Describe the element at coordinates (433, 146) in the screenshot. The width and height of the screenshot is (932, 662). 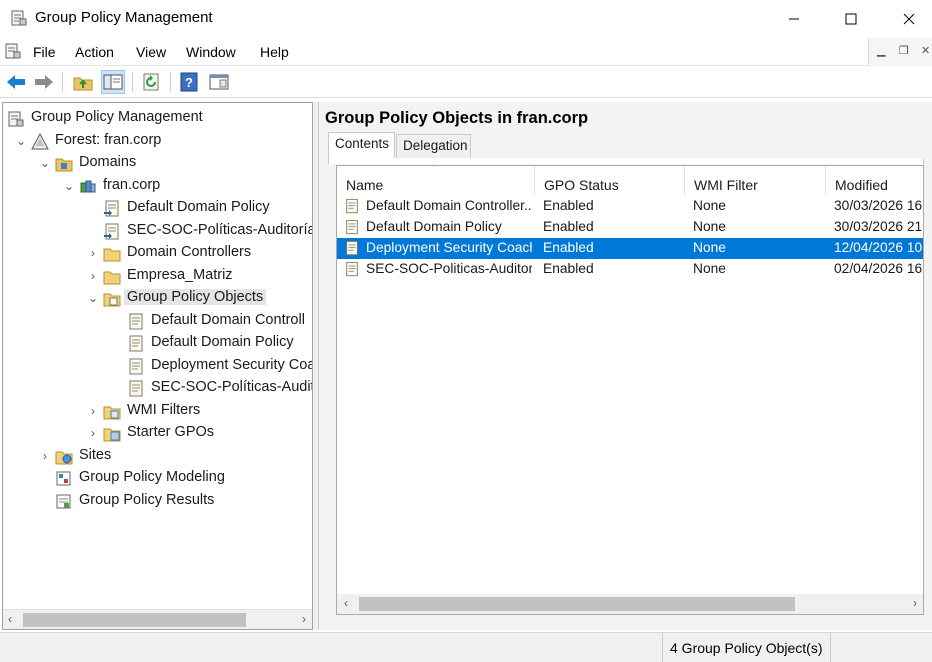
I see `tab-delegation: Delegation` at that location.